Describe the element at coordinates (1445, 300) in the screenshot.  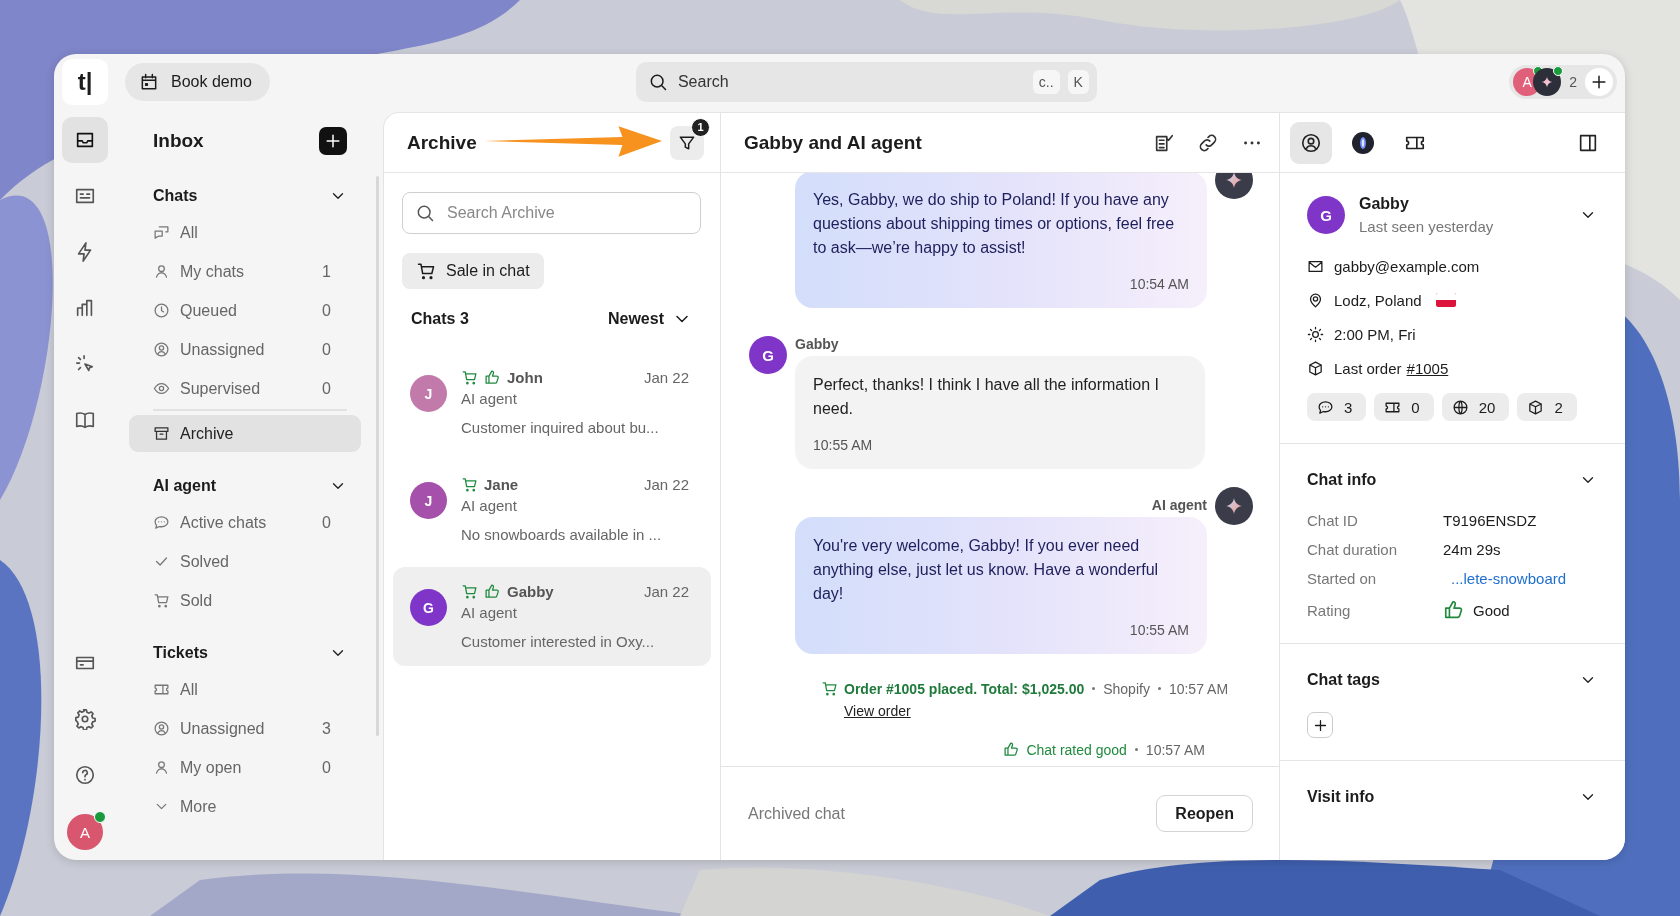
I see `flag-icon` at that location.